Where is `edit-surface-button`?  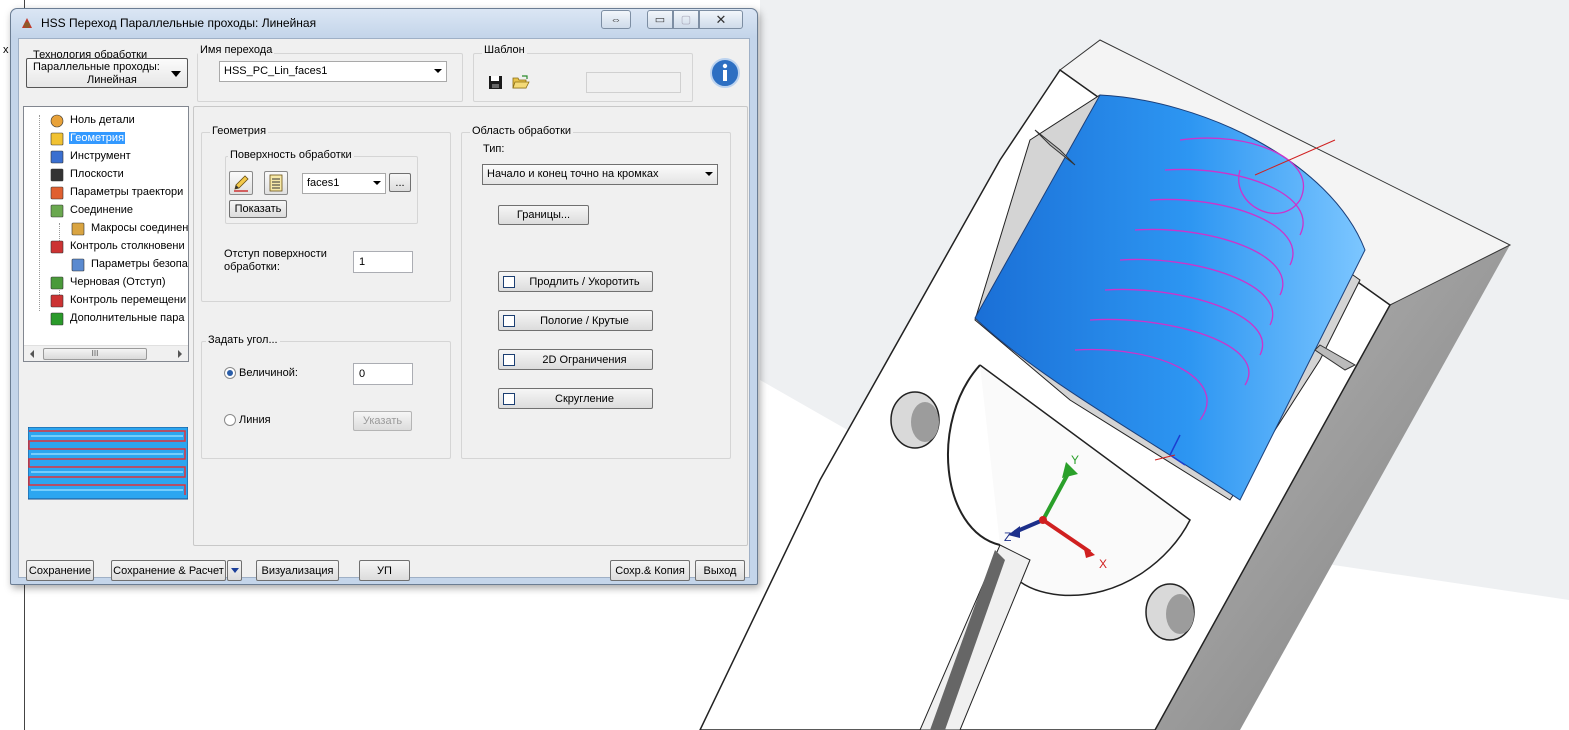
edit-surface-button is located at coordinates (241, 183).